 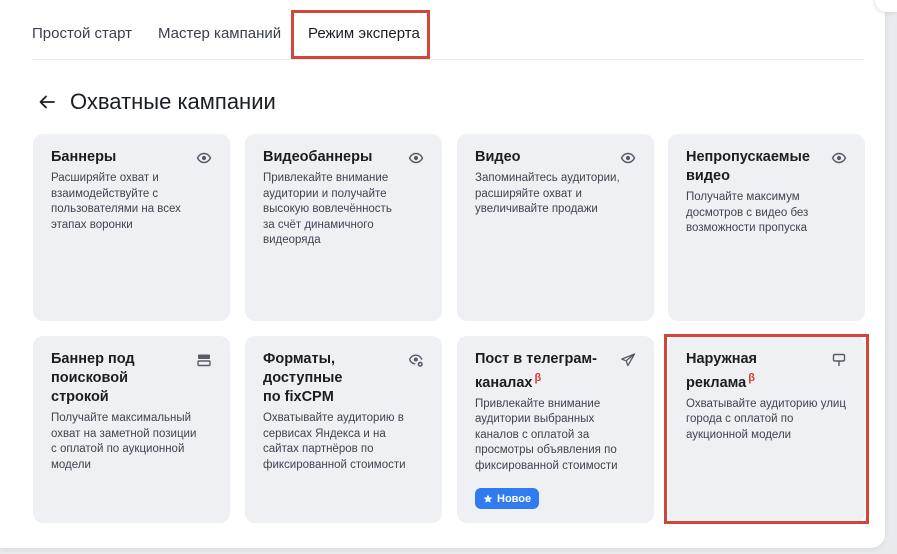 I want to click on card-title: Баннер под поисковой строкой, so click(x=93, y=378).